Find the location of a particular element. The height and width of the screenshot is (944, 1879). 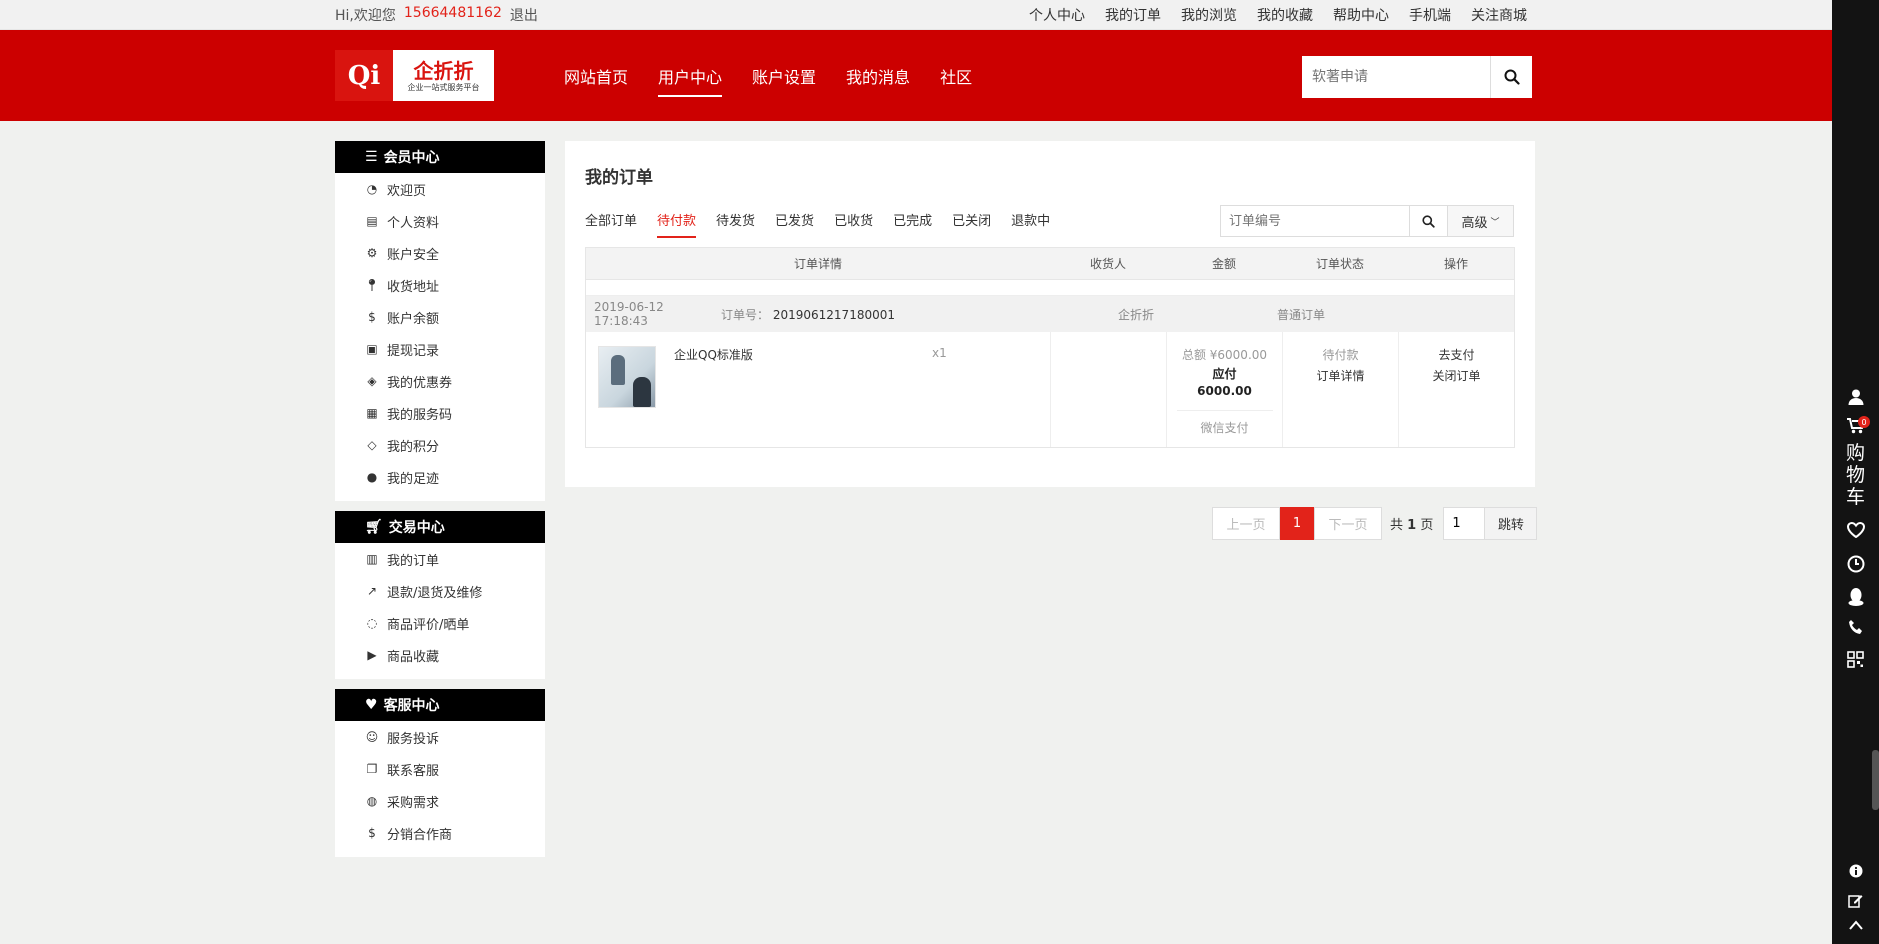

site-search-button is located at coordinates (1511, 77).